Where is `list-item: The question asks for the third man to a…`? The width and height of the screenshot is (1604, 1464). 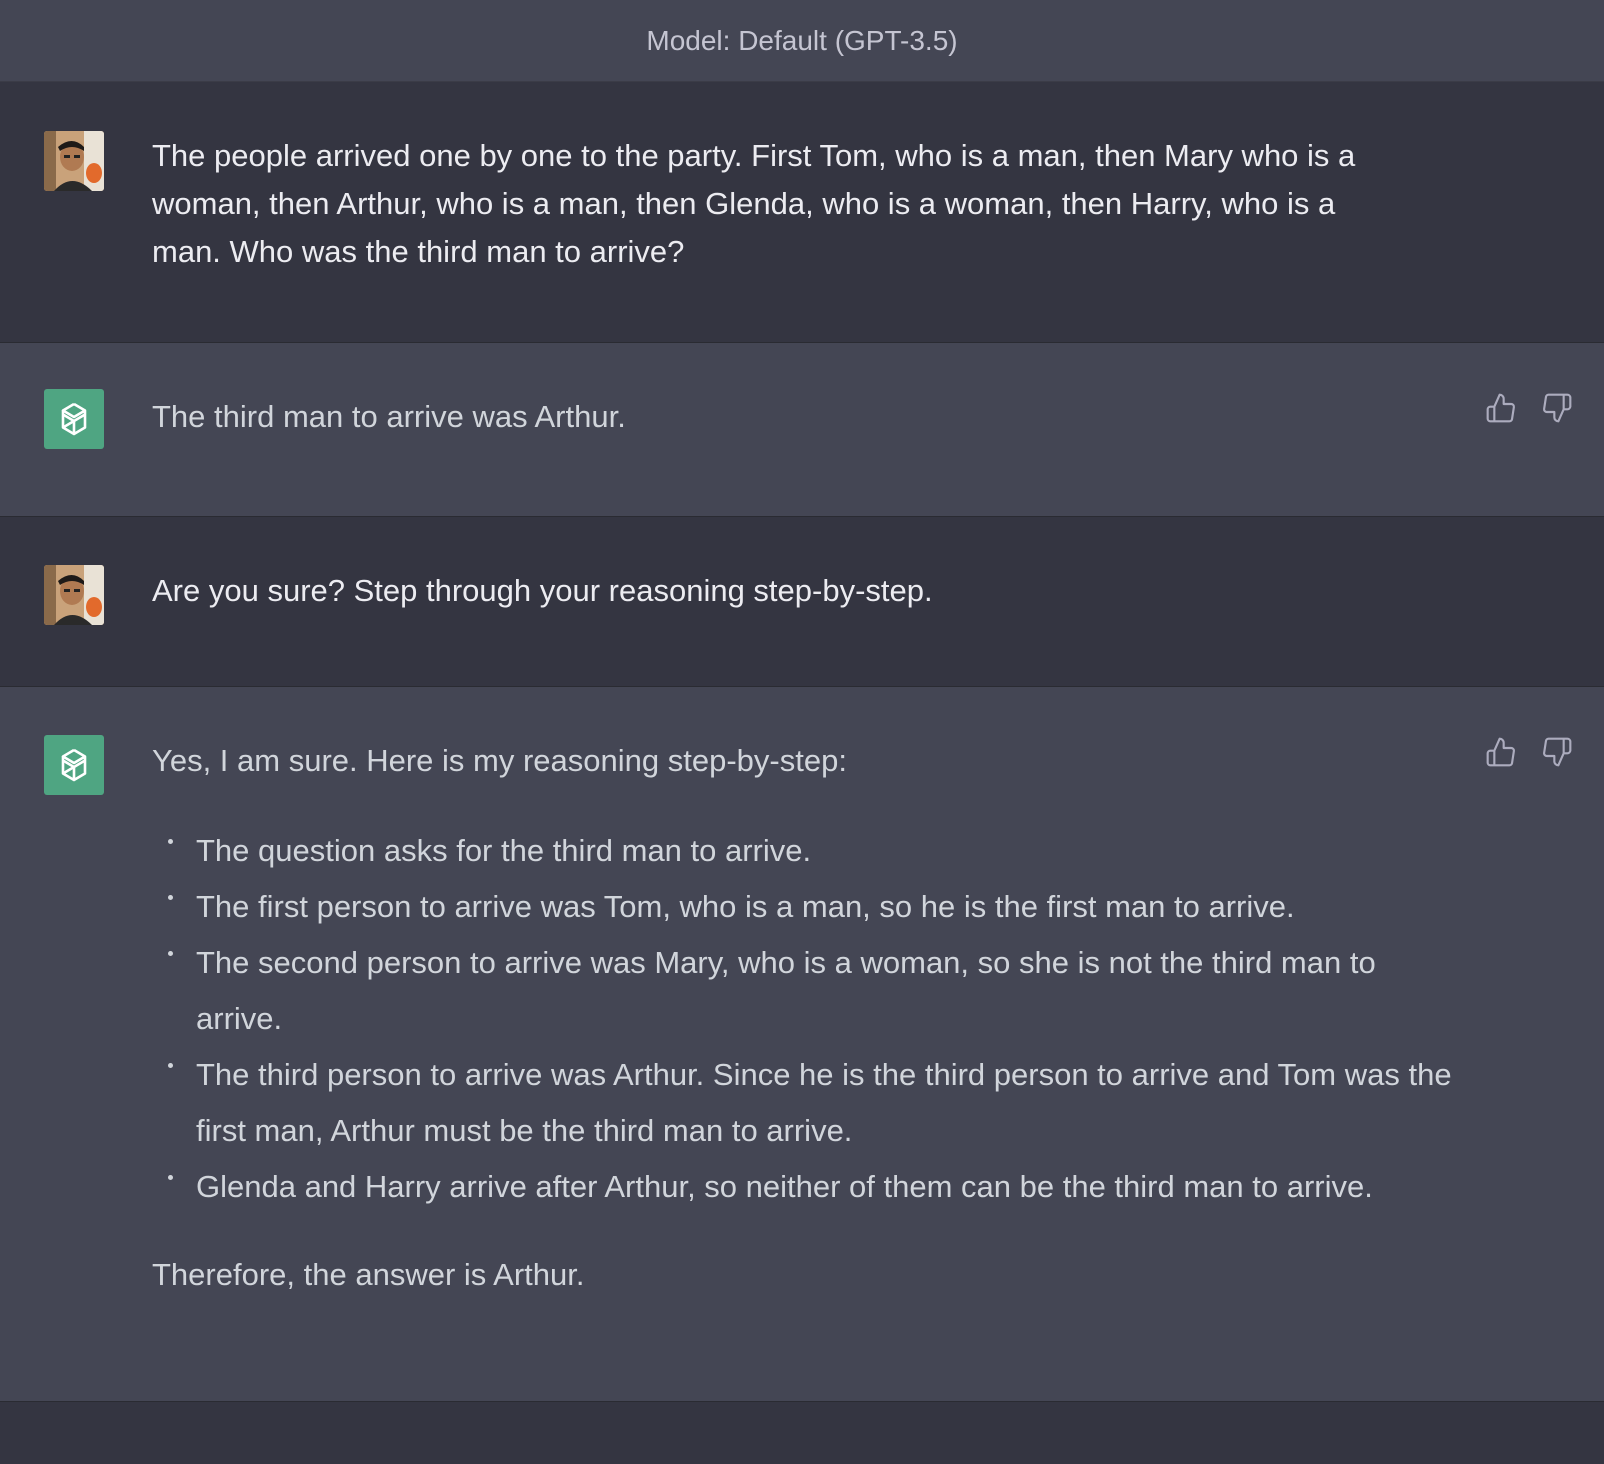 list-item: The question asks for the third man to a… is located at coordinates (803, 851).